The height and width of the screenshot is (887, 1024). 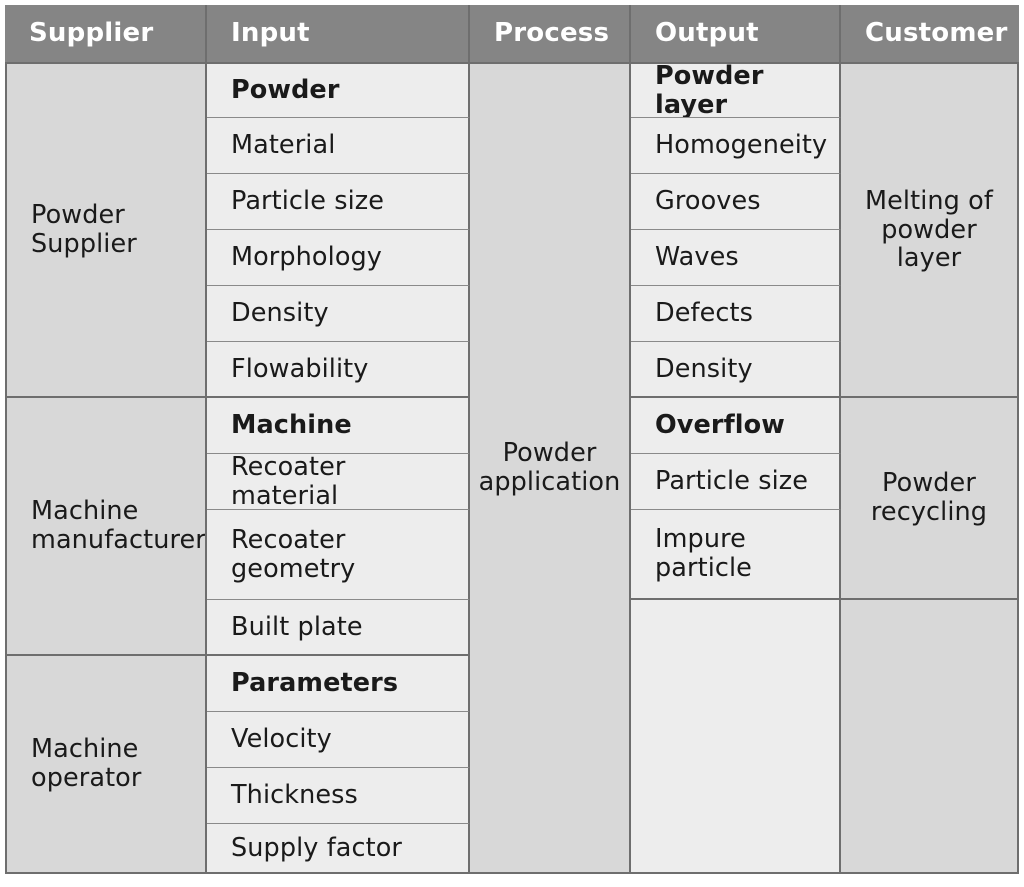 I want to click on customer-recycling-line2: recycling, so click(x=929, y=512).